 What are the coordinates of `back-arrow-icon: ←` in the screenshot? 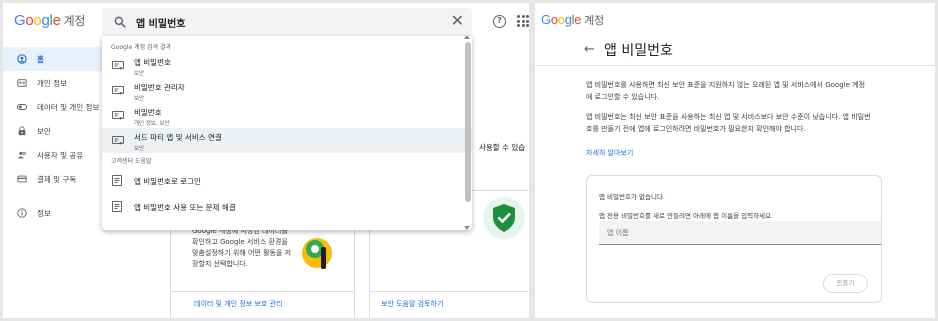 It's located at (589, 49).